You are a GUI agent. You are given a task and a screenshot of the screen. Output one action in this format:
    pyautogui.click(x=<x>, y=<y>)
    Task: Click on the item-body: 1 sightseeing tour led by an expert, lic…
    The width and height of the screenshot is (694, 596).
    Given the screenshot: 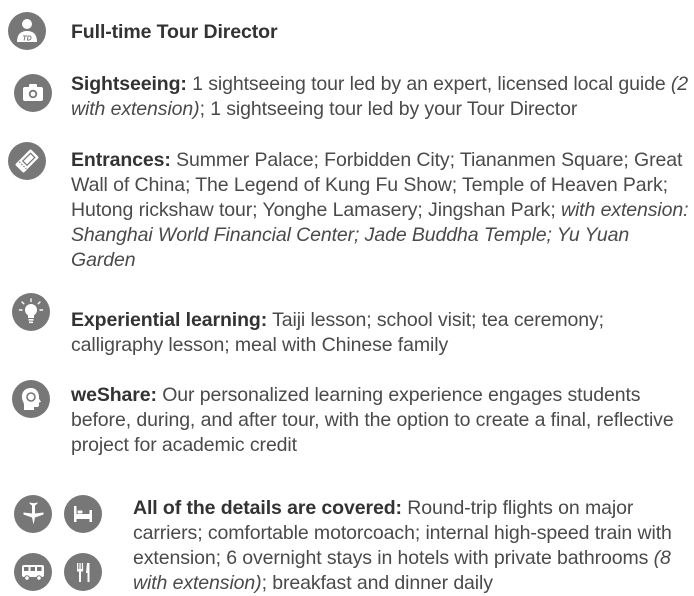 What is the action you would take?
    pyautogui.click(x=428, y=84)
    